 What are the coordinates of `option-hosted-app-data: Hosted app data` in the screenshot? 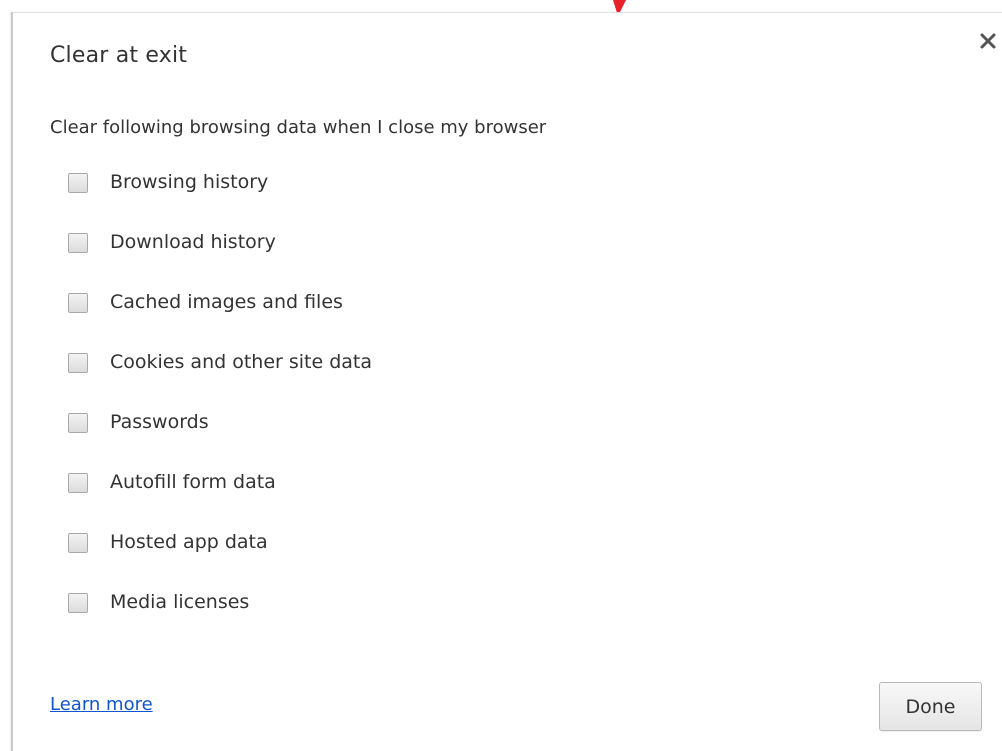 It's located at (220, 558).